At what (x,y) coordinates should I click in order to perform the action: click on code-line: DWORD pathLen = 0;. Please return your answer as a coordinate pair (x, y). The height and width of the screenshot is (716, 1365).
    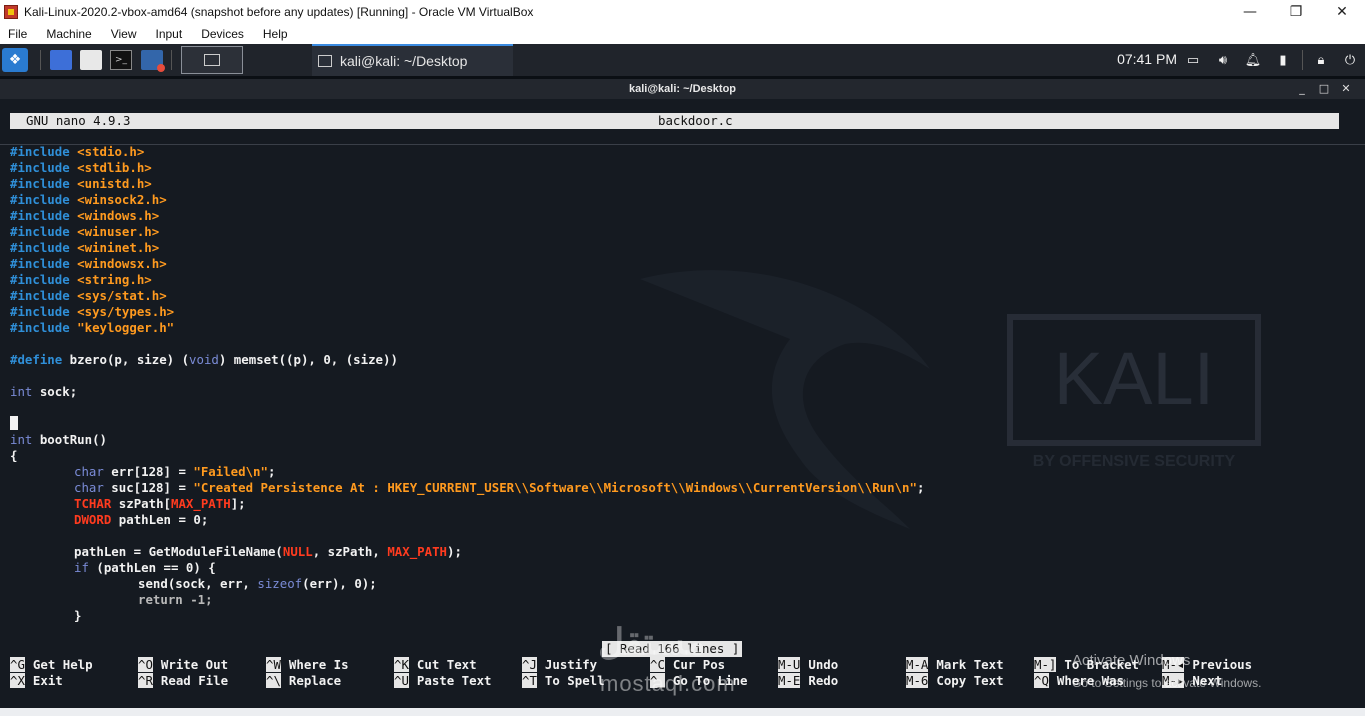
    Looking at the image, I should click on (141, 519).